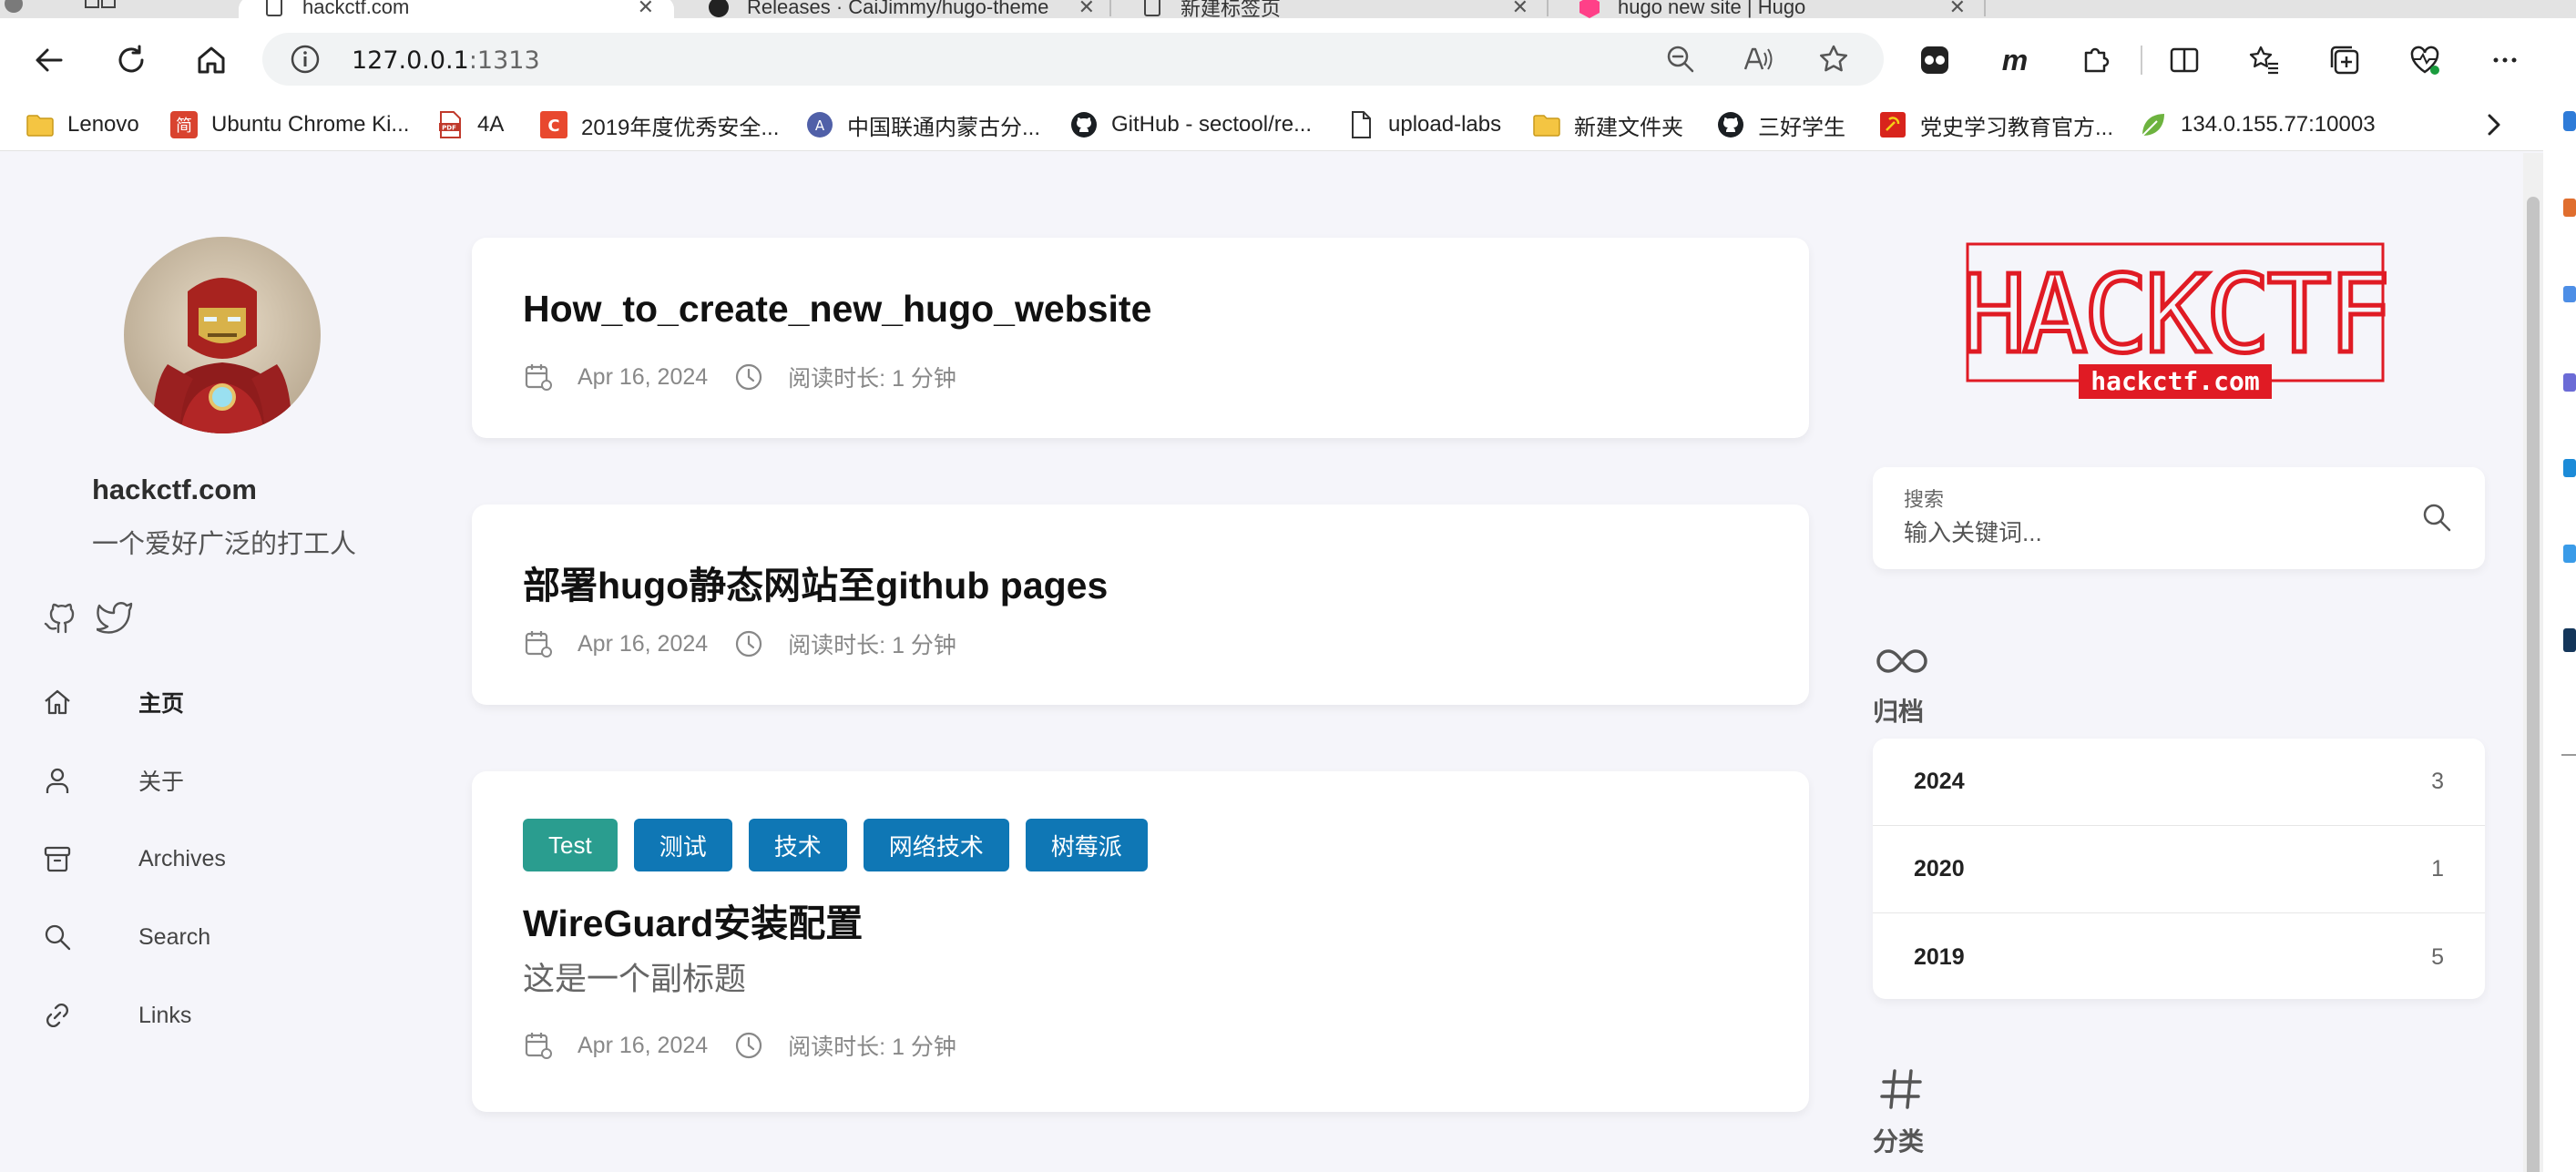 This screenshot has width=2576, height=1172. I want to click on collections-button, so click(2344, 60).